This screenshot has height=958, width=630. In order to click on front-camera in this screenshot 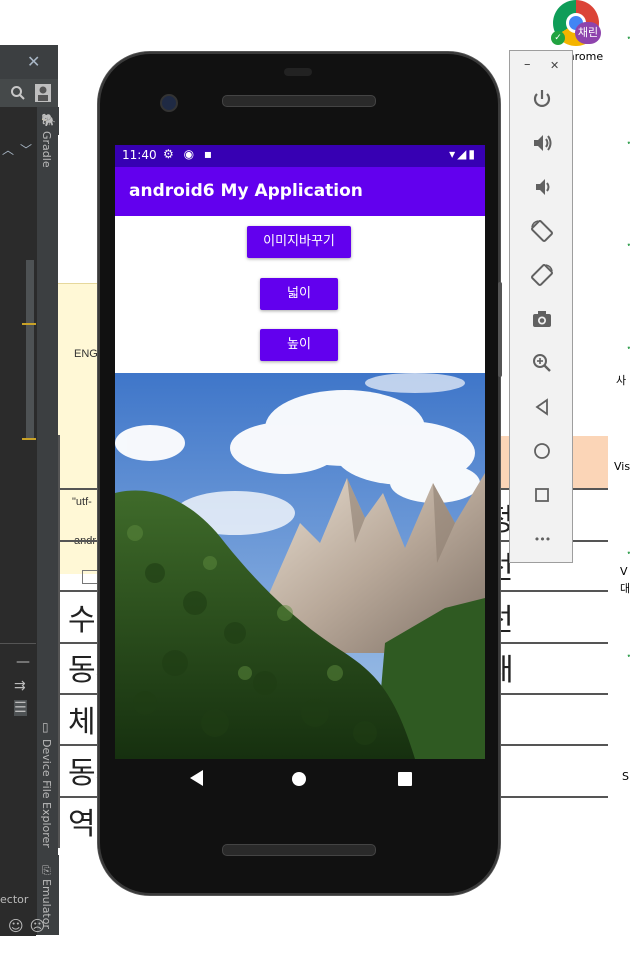, I will do `click(169, 103)`.